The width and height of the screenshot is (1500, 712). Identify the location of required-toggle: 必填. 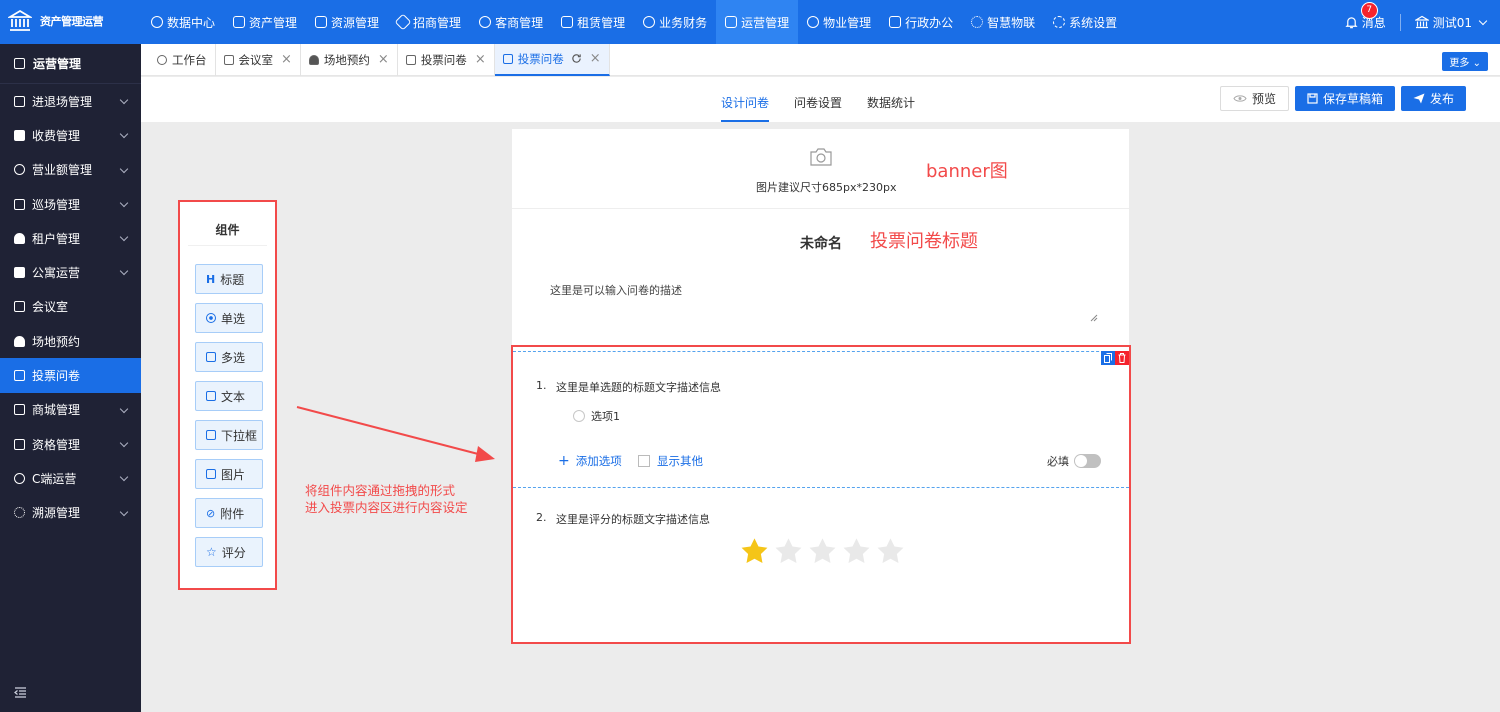
(1074, 461).